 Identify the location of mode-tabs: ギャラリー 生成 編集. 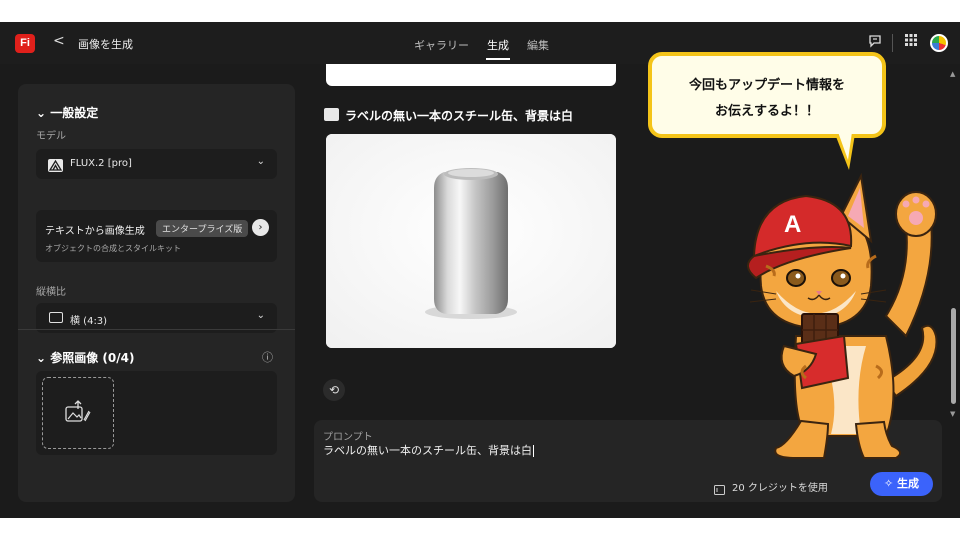
(481, 48).